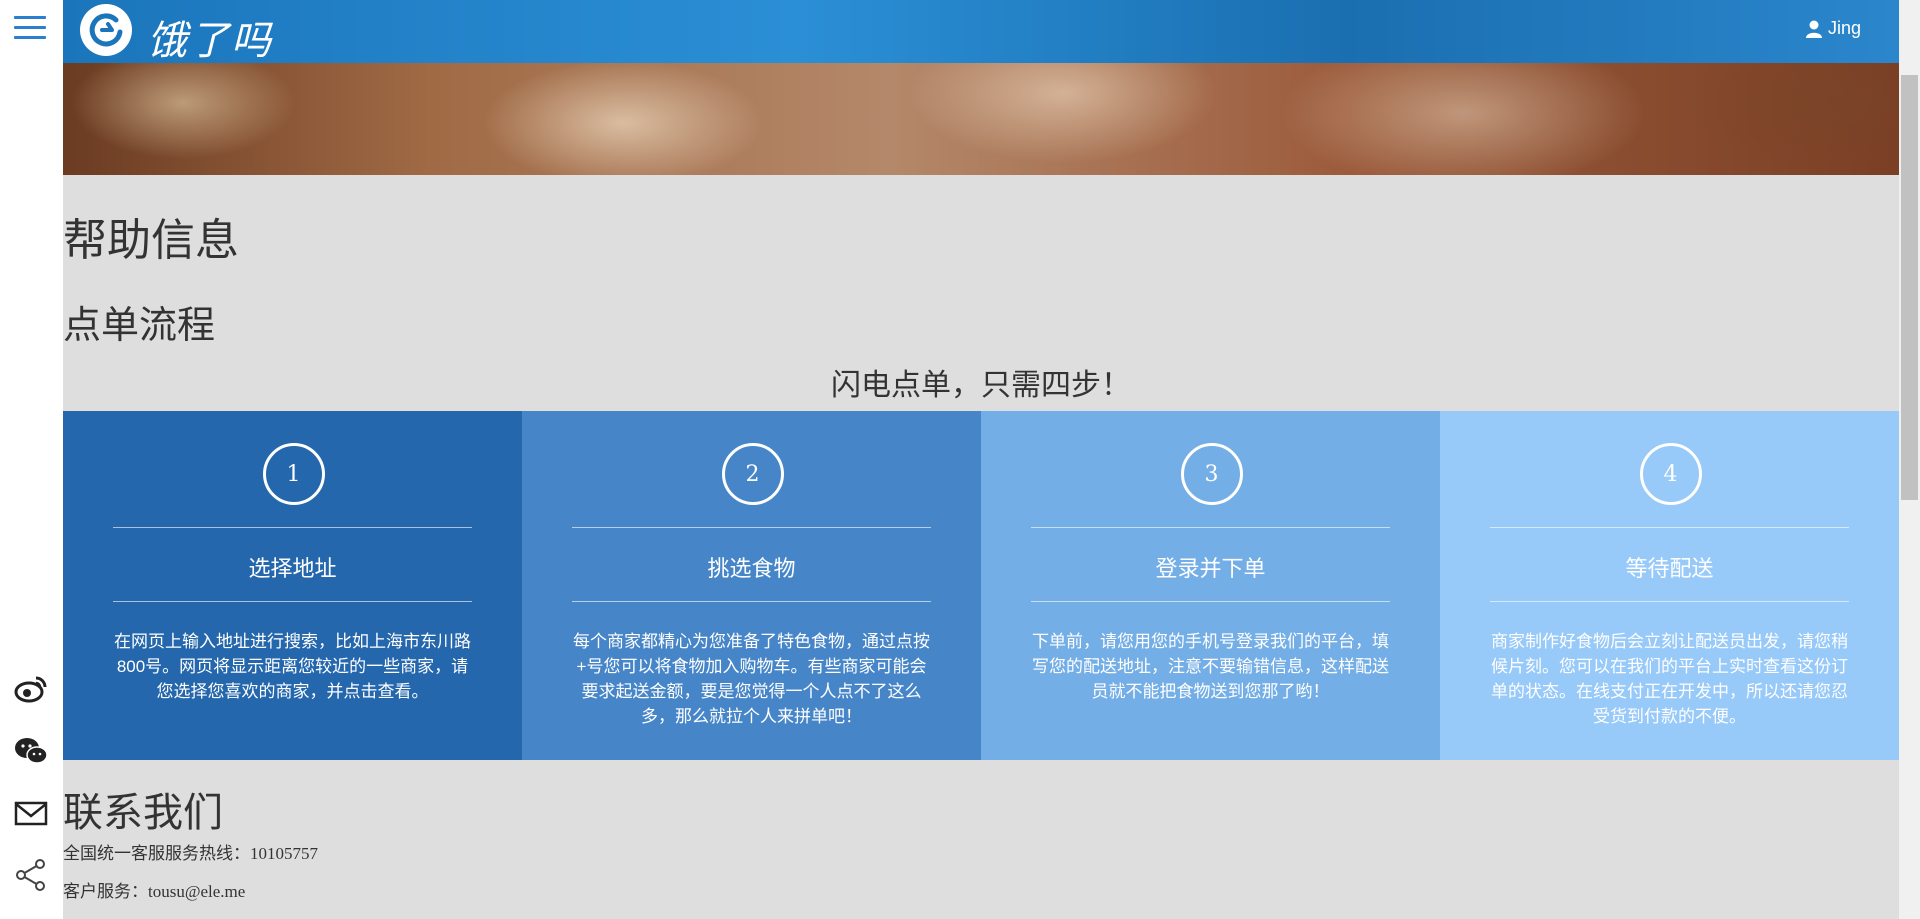 The image size is (1920, 919). Describe the element at coordinates (981, 385) in the screenshot. I see `slogan: 闪电点单，只需四步！` at that location.